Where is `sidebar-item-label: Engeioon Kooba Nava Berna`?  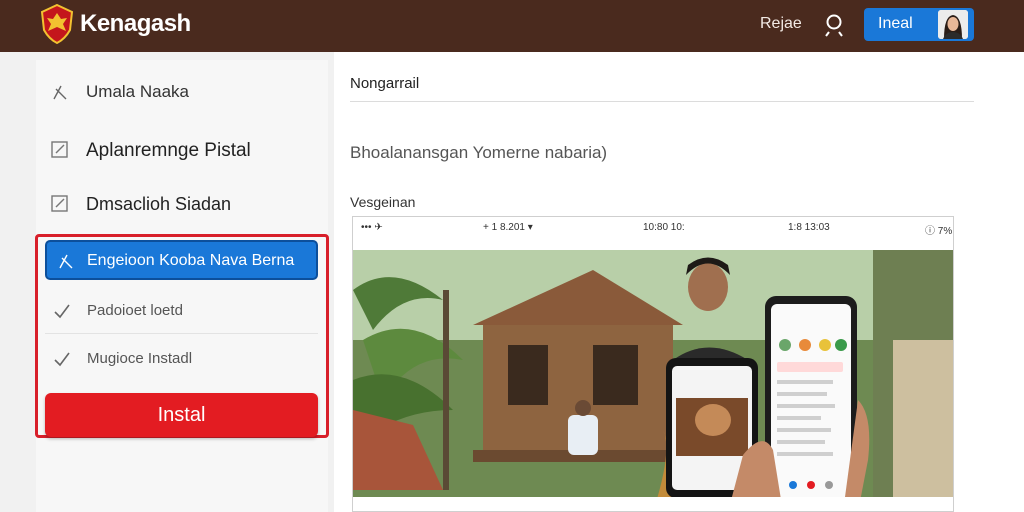 sidebar-item-label: Engeioon Kooba Nava Berna is located at coordinates (191, 260).